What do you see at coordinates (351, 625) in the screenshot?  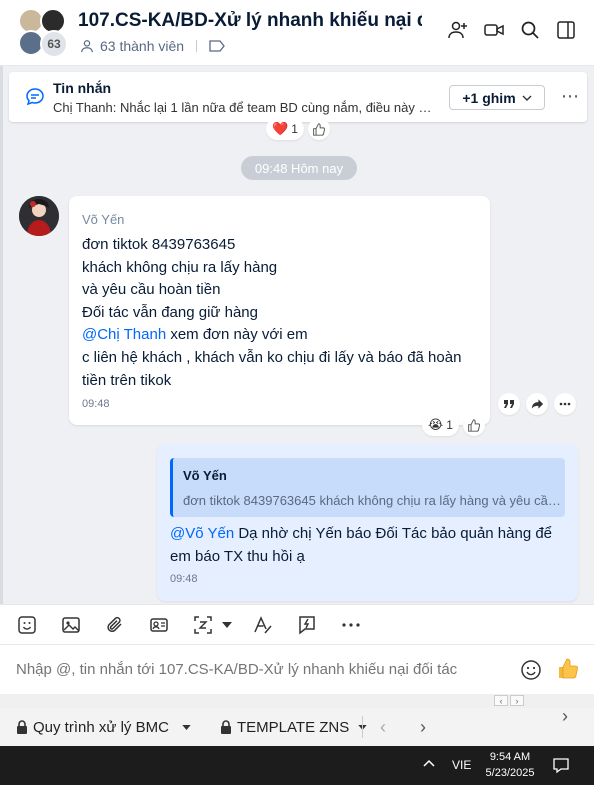 I see `more-options-icon` at bounding box center [351, 625].